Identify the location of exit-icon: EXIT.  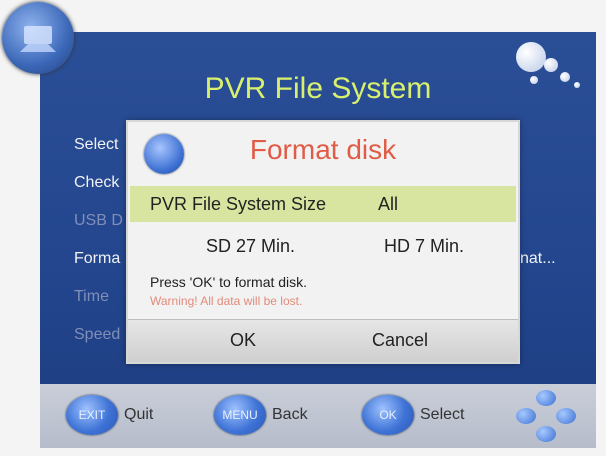
(92, 415).